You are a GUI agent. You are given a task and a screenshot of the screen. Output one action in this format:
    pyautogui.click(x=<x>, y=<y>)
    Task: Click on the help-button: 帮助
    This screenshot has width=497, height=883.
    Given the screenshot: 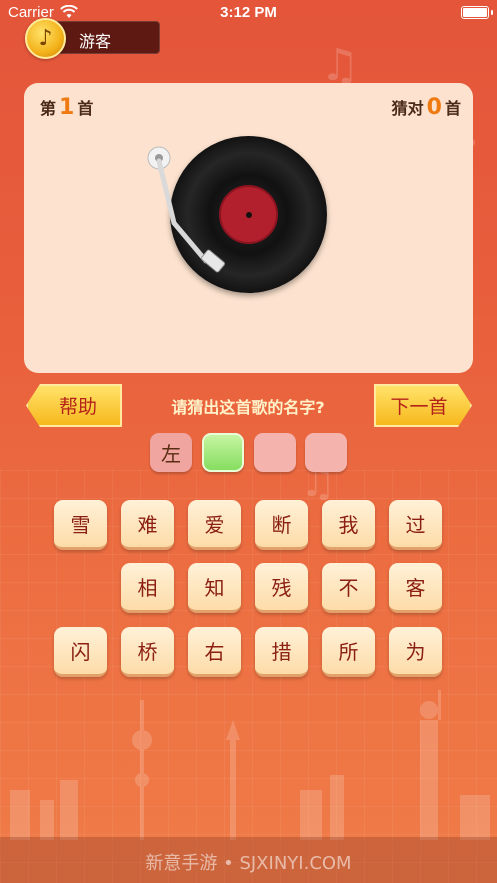 What is the action you would take?
    pyautogui.click(x=74, y=405)
    